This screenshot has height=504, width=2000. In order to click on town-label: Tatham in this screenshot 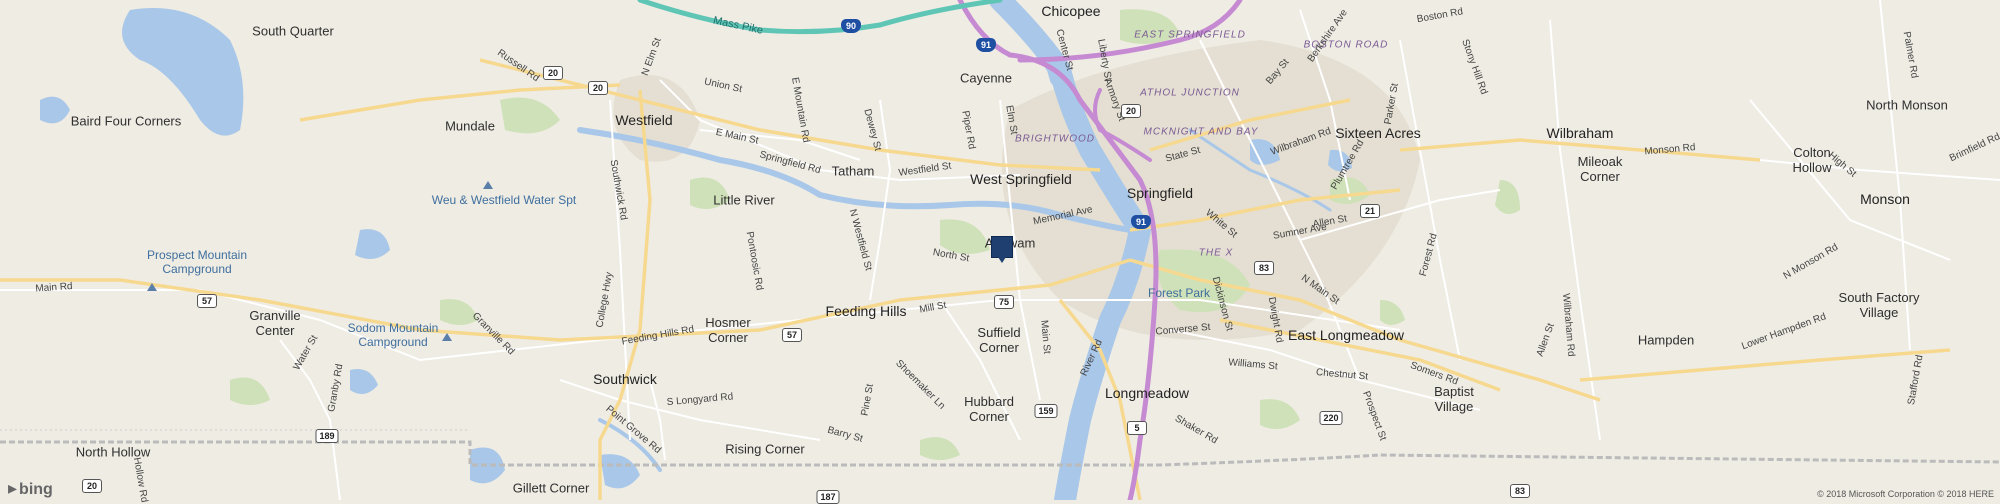, I will do `click(853, 171)`.